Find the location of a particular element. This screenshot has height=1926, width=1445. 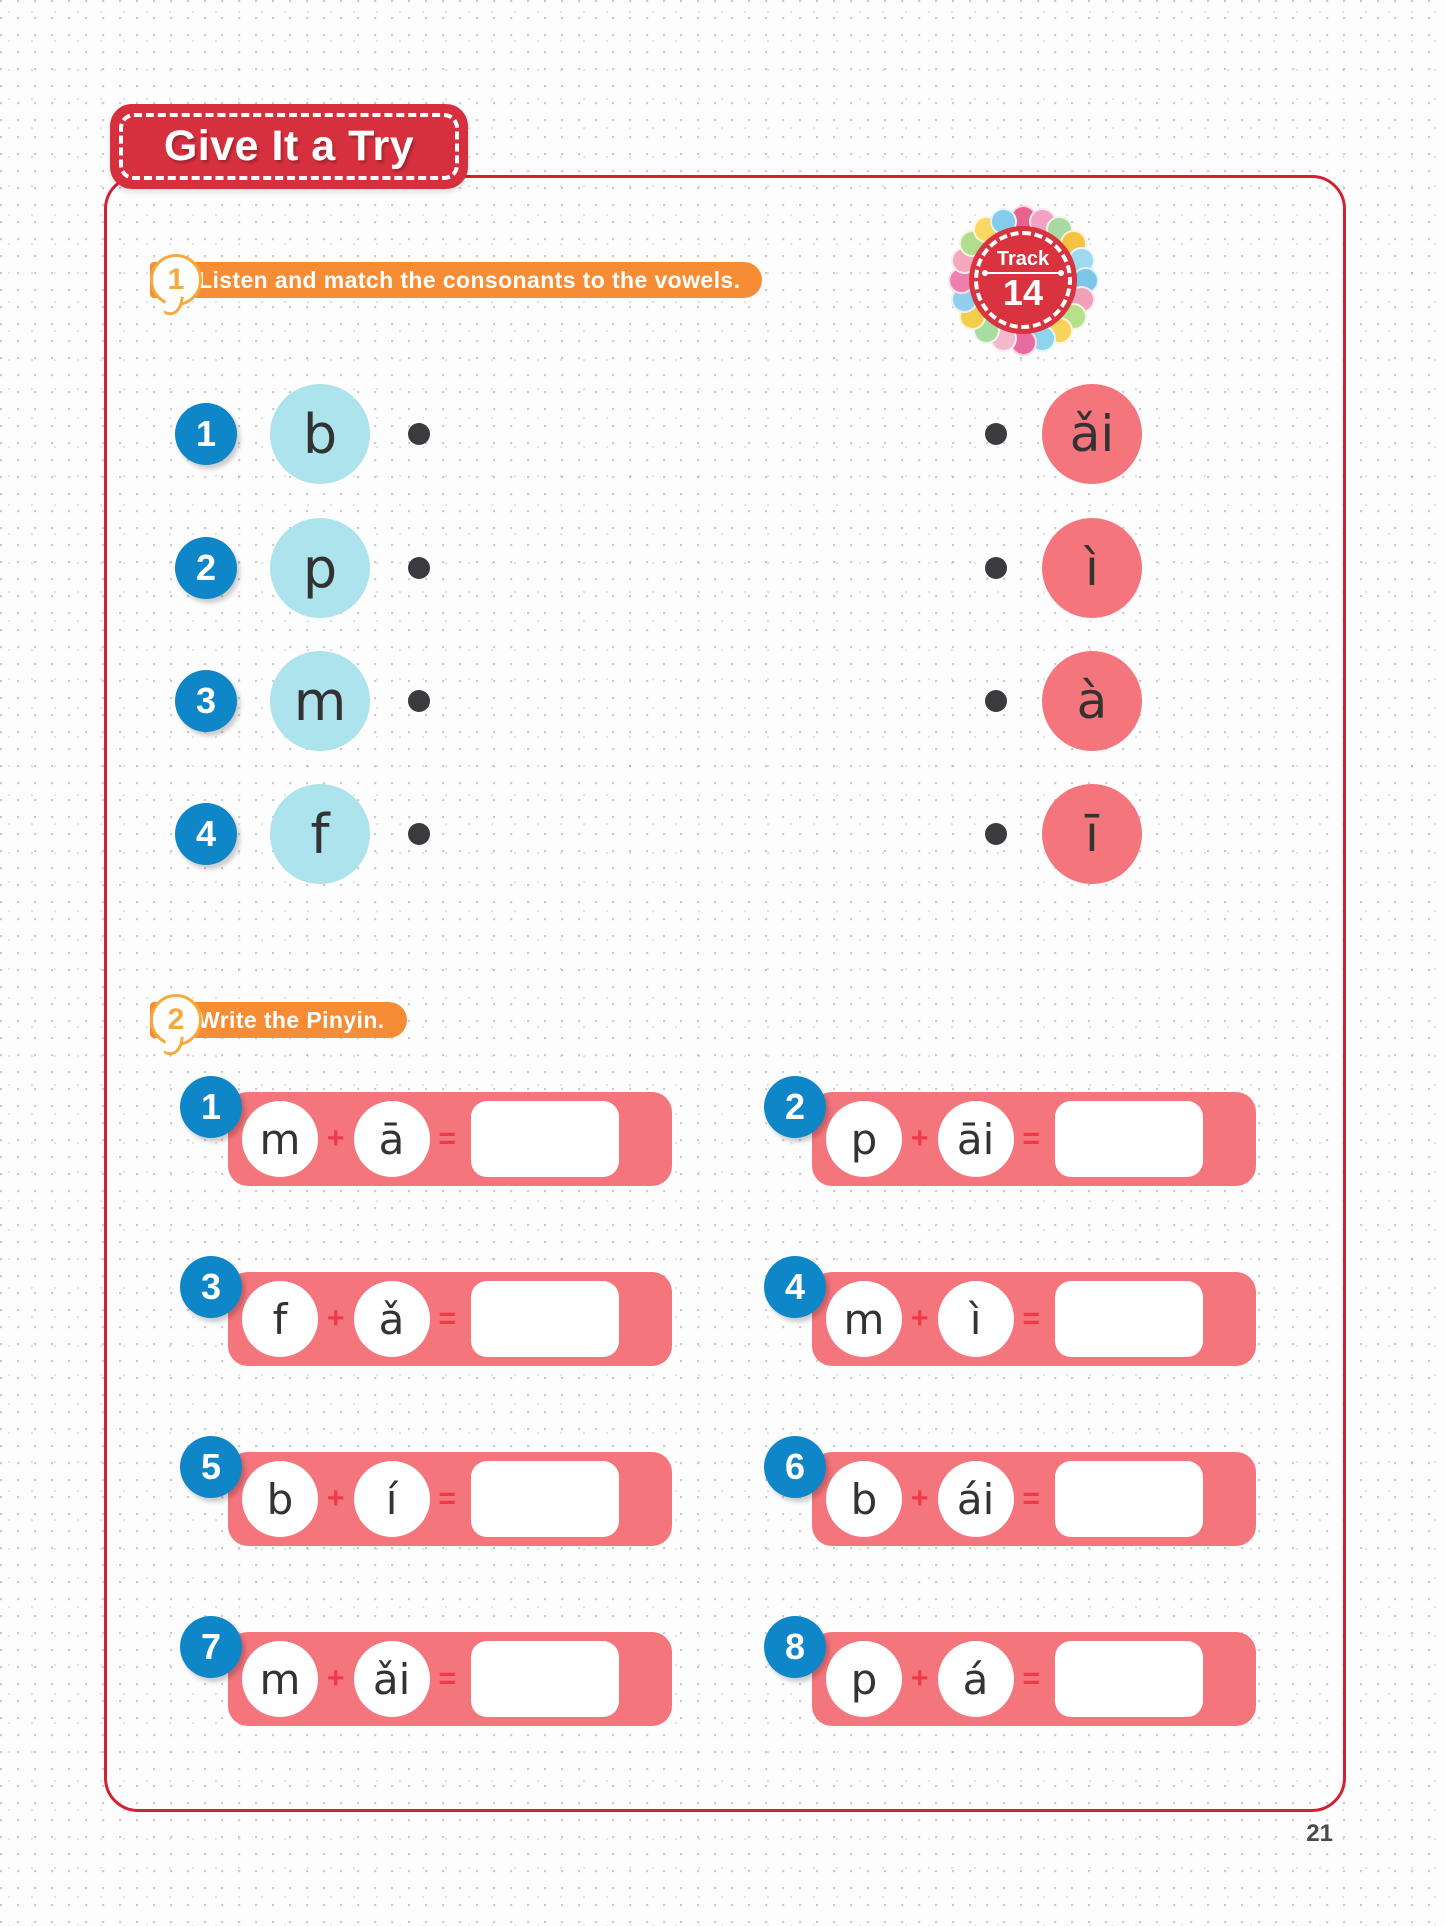

pinyin-row-bar: p + á = is located at coordinates (1034, 1679).